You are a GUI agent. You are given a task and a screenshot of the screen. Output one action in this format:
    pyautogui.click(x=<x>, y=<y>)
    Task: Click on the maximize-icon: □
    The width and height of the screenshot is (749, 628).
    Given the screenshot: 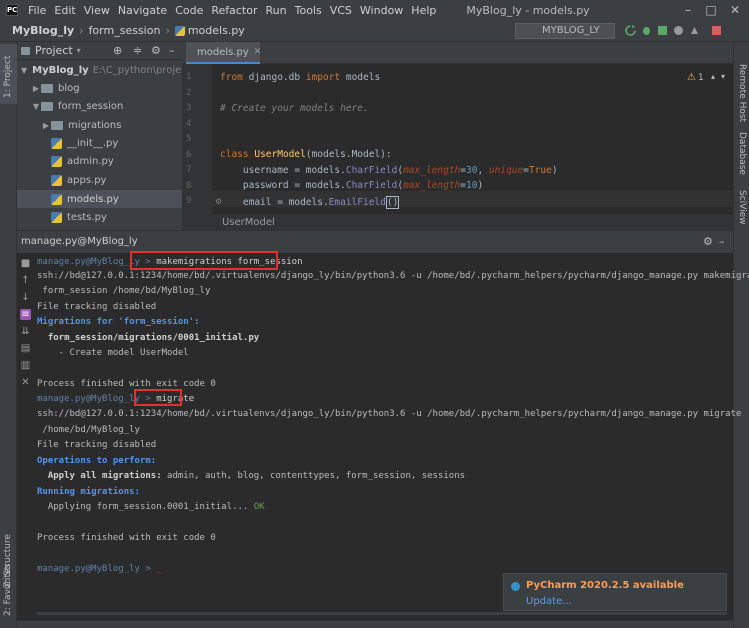 What is the action you would take?
    pyautogui.click(x=711, y=10)
    